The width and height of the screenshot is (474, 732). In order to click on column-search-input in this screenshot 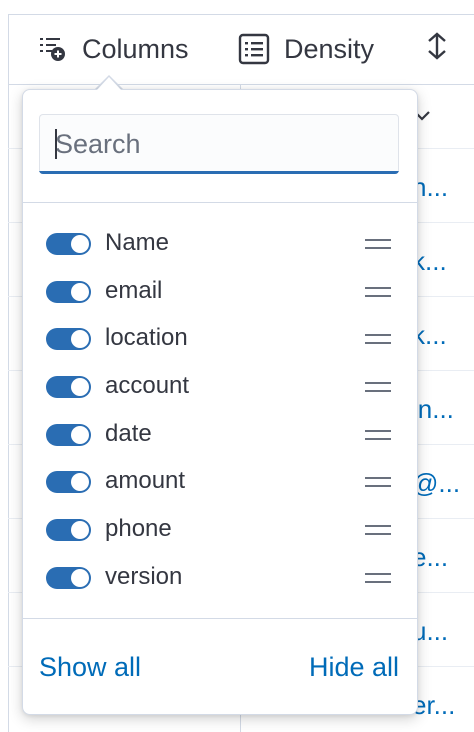, I will do `click(219, 144)`.